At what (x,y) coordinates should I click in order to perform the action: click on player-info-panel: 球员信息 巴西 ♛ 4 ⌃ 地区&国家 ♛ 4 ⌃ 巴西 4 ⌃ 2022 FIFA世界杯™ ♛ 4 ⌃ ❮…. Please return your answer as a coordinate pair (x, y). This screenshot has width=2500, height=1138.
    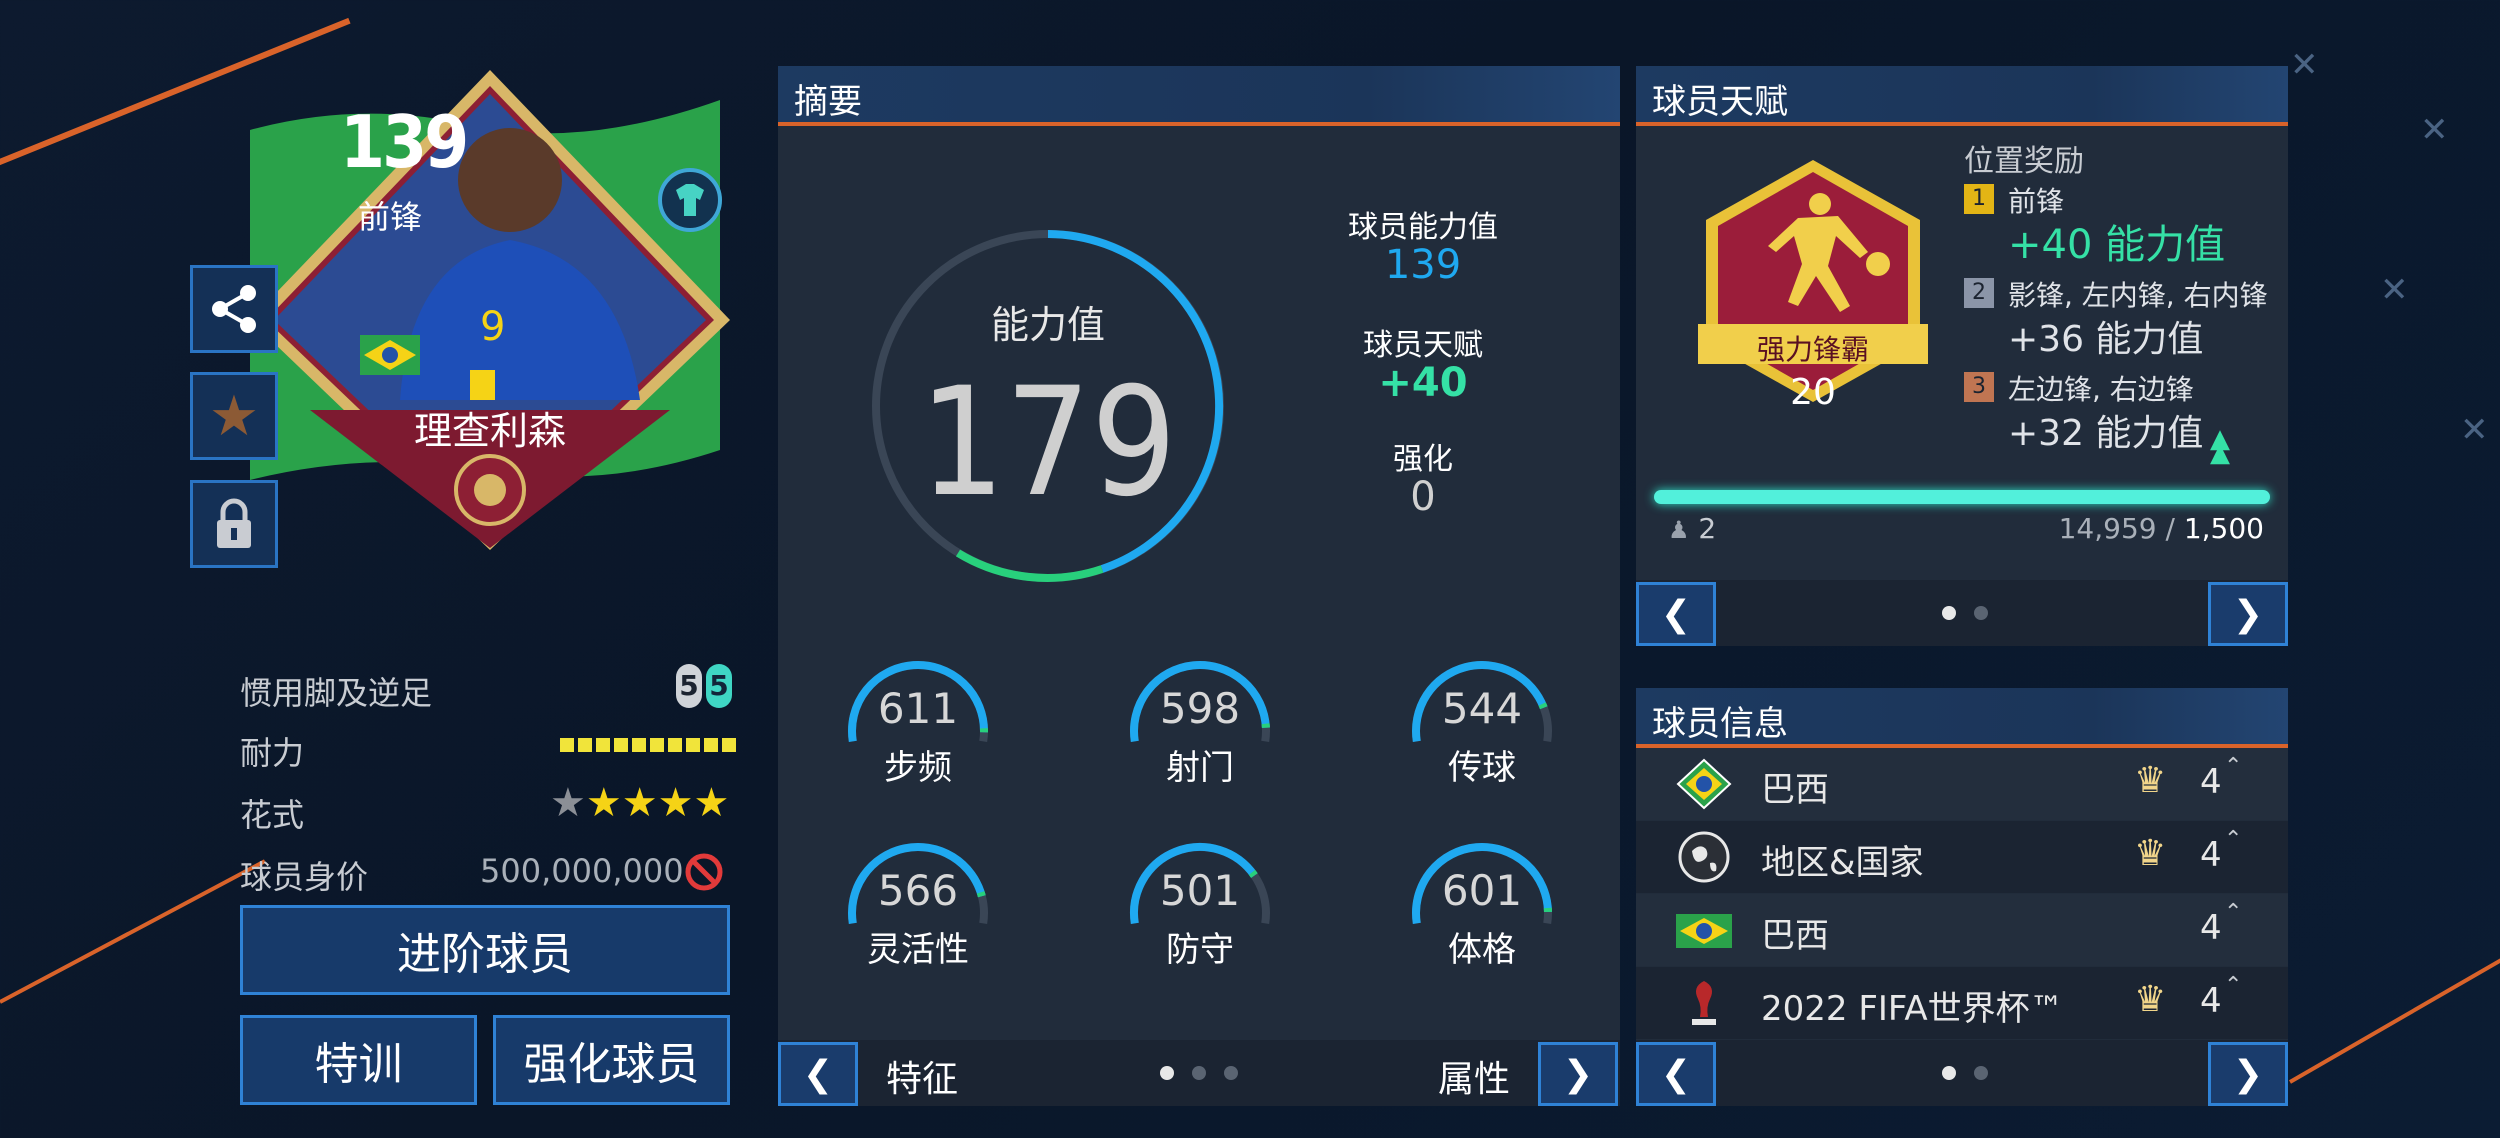
    Looking at the image, I should click on (1962, 897).